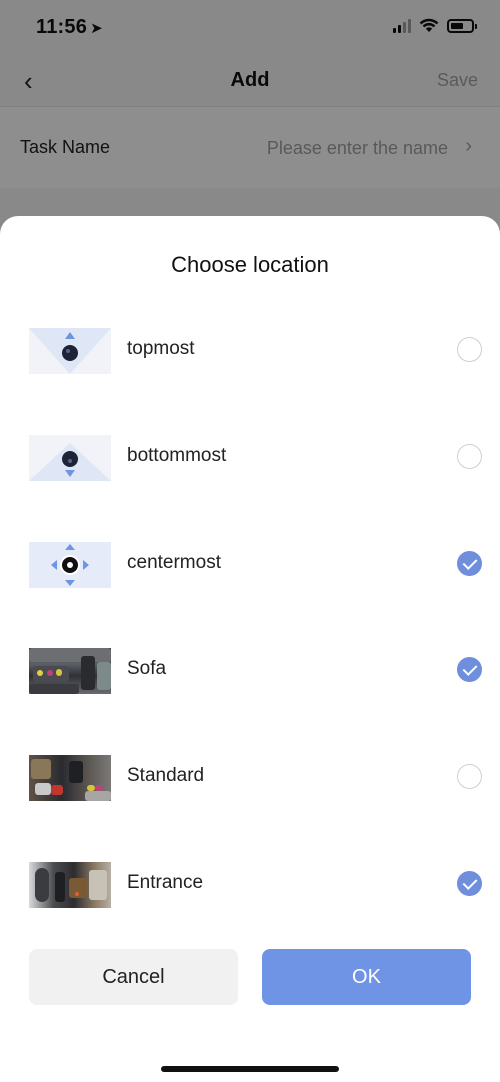 This screenshot has width=500, height=1082. Describe the element at coordinates (250, 1069) in the screenshot. I see `home-indicator` at that location.